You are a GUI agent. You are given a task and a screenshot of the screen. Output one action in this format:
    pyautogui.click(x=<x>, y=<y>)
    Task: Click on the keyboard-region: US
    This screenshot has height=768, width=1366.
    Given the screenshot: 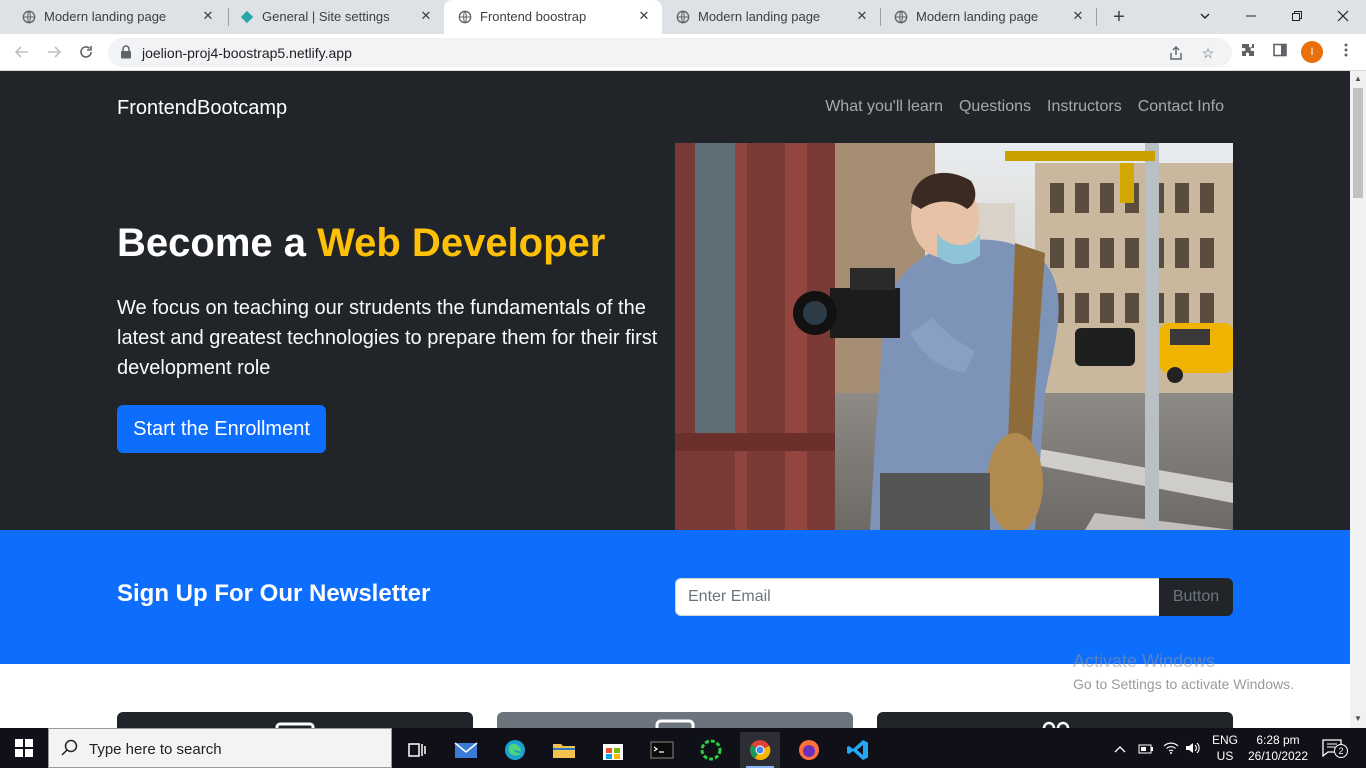 What is the action you would take?
    pyautogui.click(x=1225, y=756)
    